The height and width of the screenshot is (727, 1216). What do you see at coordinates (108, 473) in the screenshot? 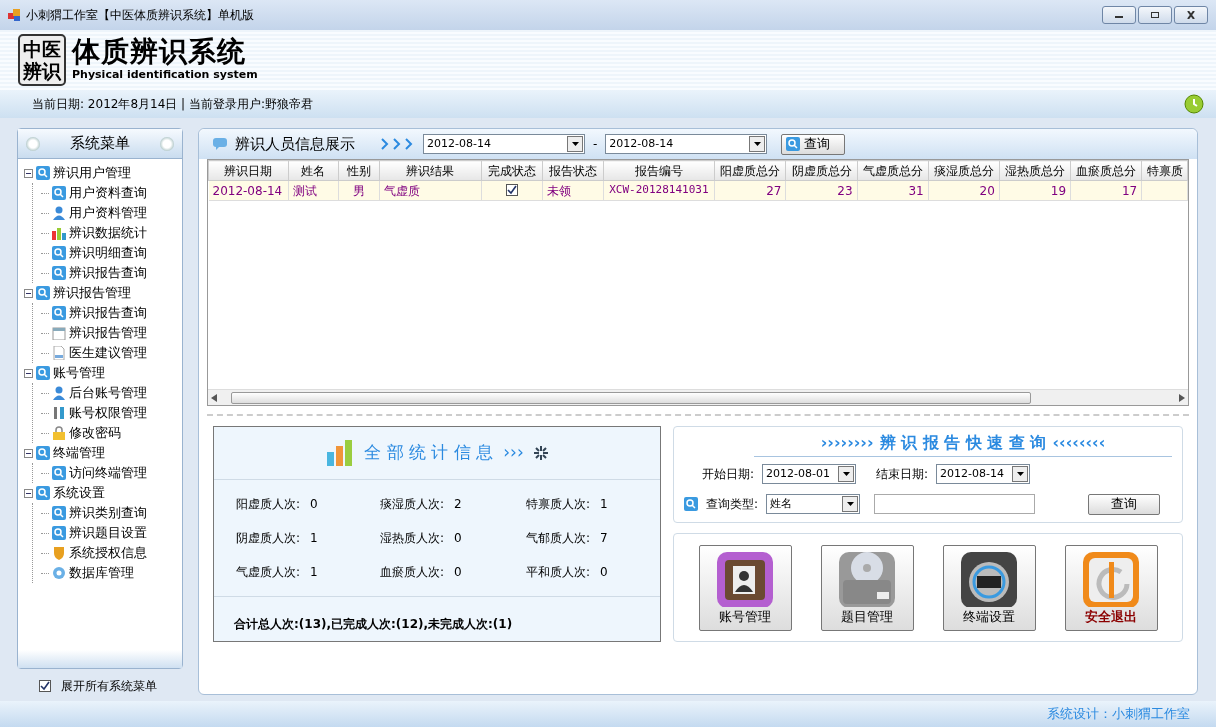
I see `menu-item: 访问终端管理` at bounding box center [108, 473].